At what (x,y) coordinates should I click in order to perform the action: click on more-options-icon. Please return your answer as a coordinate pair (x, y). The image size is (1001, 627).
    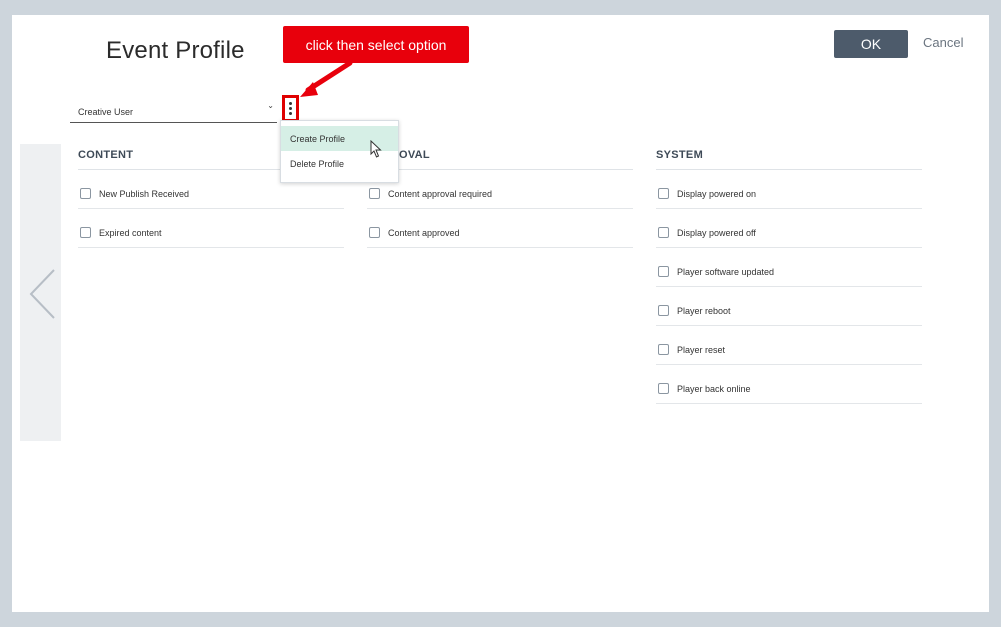
    Looking at the image, I should click on (290, 108).